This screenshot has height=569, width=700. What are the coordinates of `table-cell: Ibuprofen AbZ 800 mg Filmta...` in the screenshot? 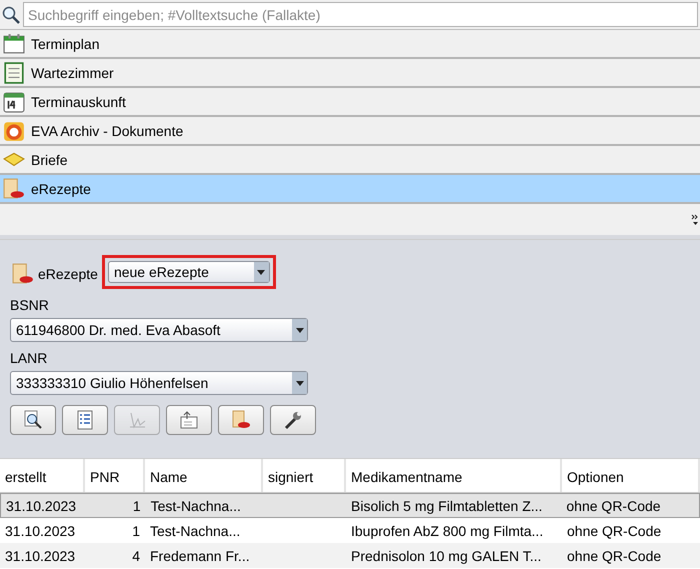 It's located at (447, 530).